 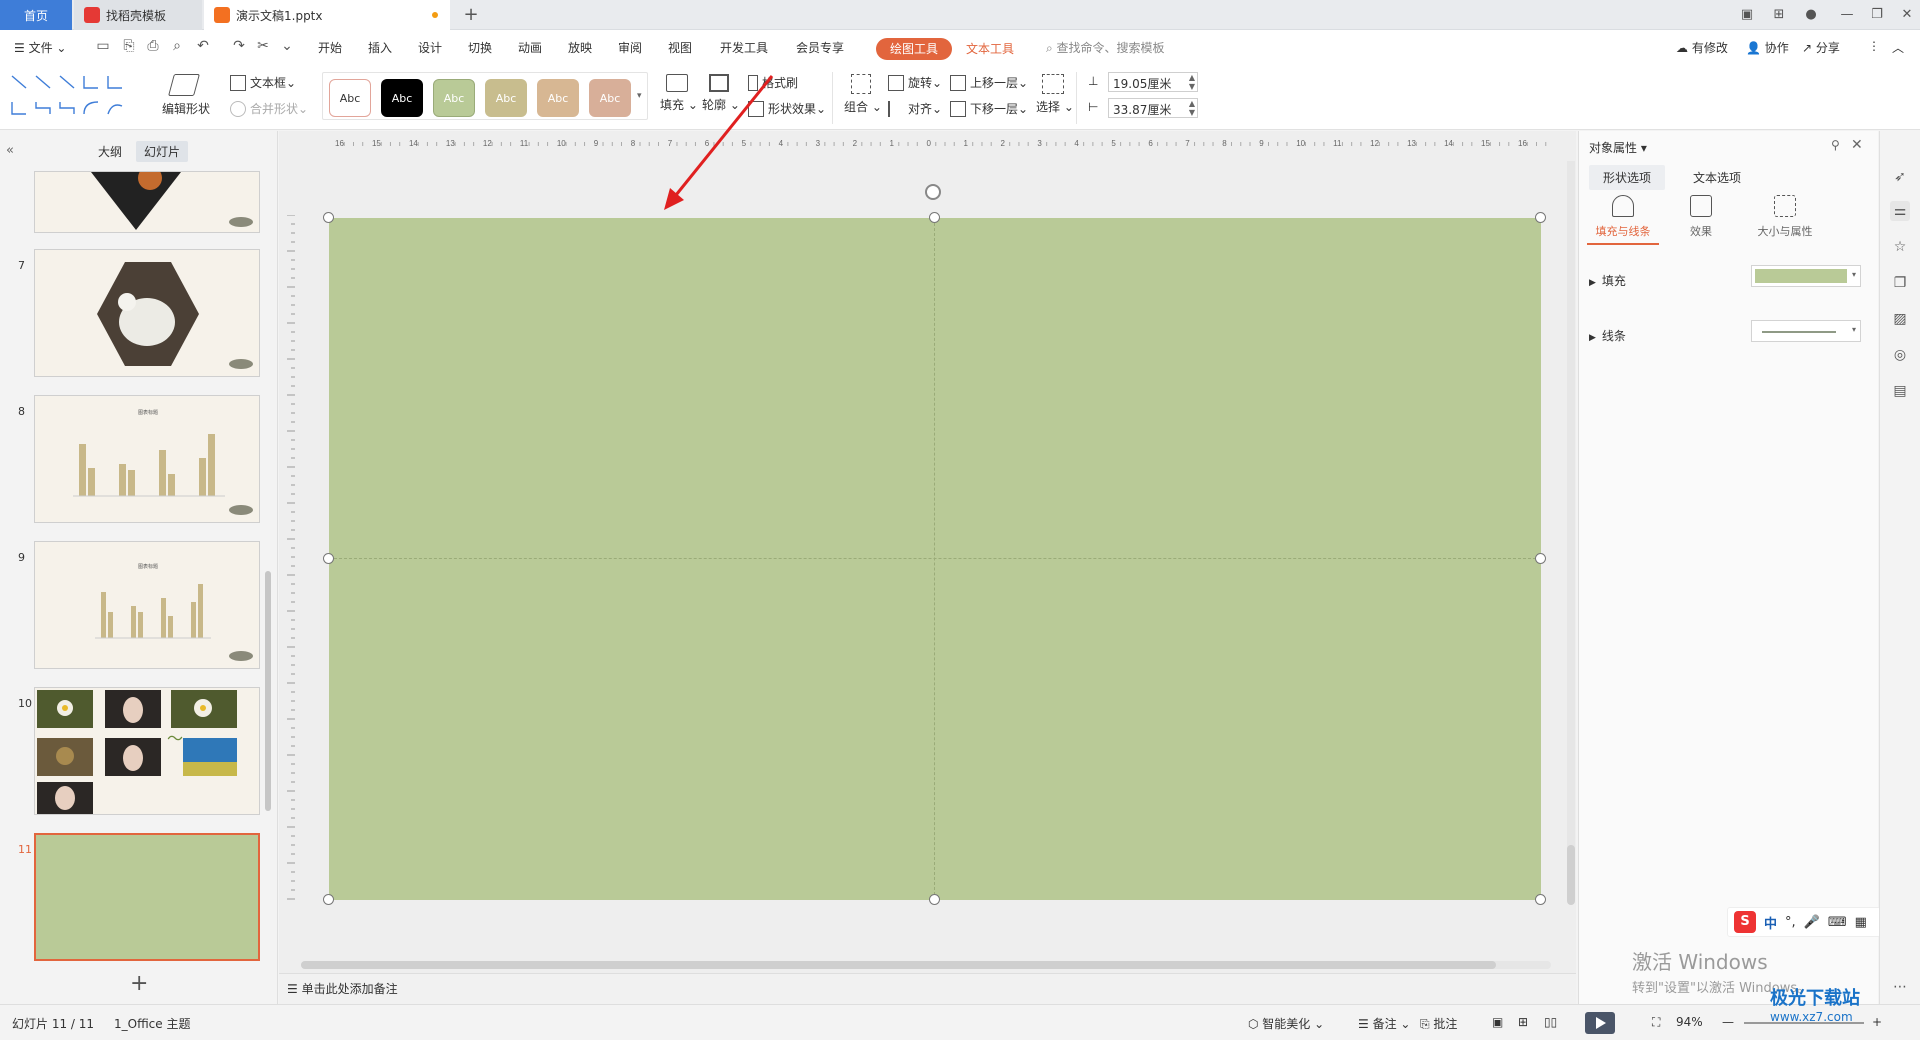 What do you see at coordinates (110, 151) in the screenshot?
I see `tab-outline: 大纲` at bounding box center [110, 151].